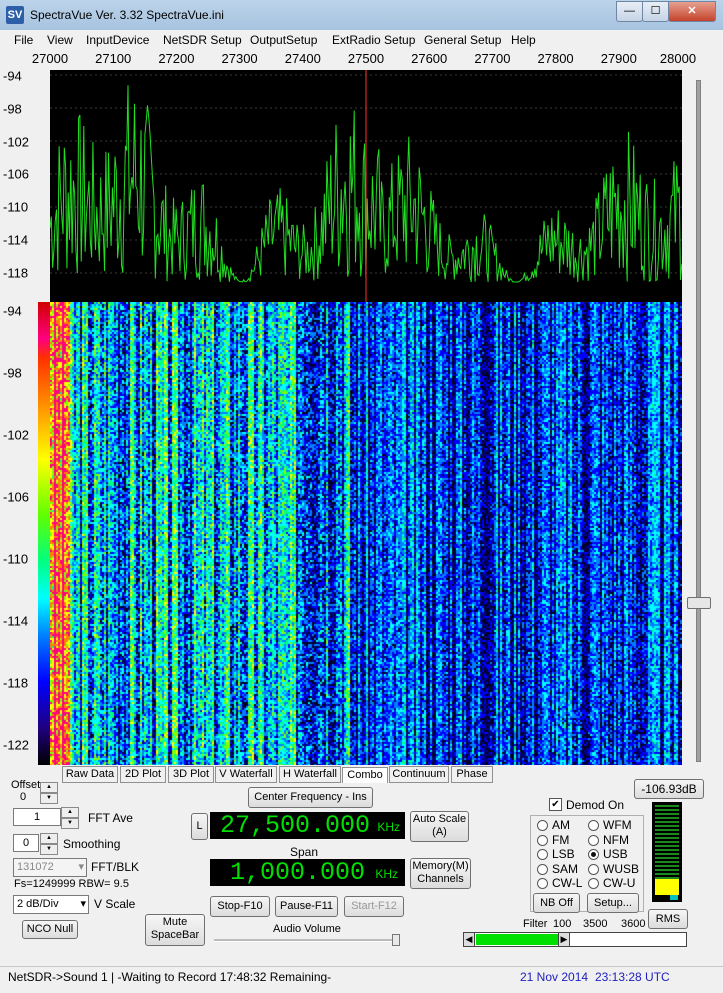 This screenshot has width=723, height=993. Describe the element at coordinates (542, 840) in the screenshot. I see `demod-radio-fm` at that location.